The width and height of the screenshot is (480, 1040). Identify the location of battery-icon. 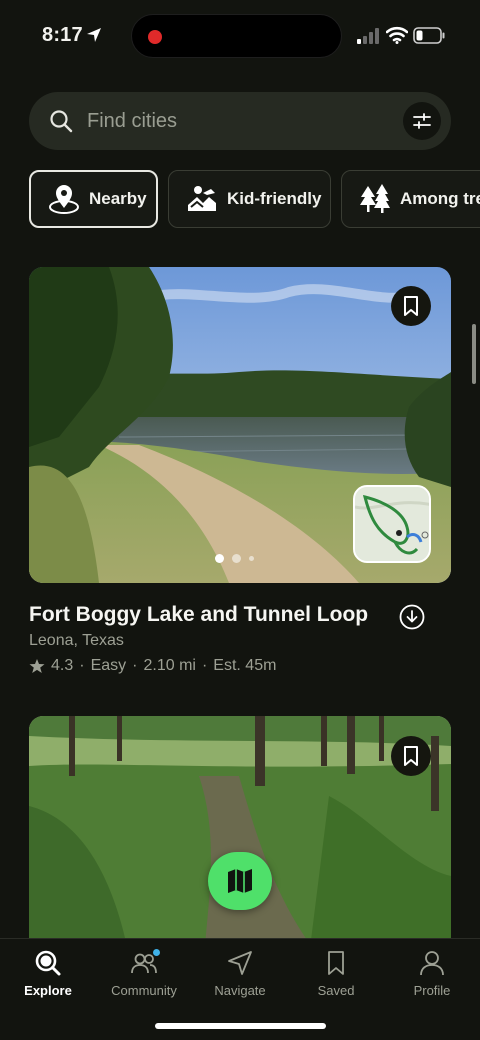
(429, 35).